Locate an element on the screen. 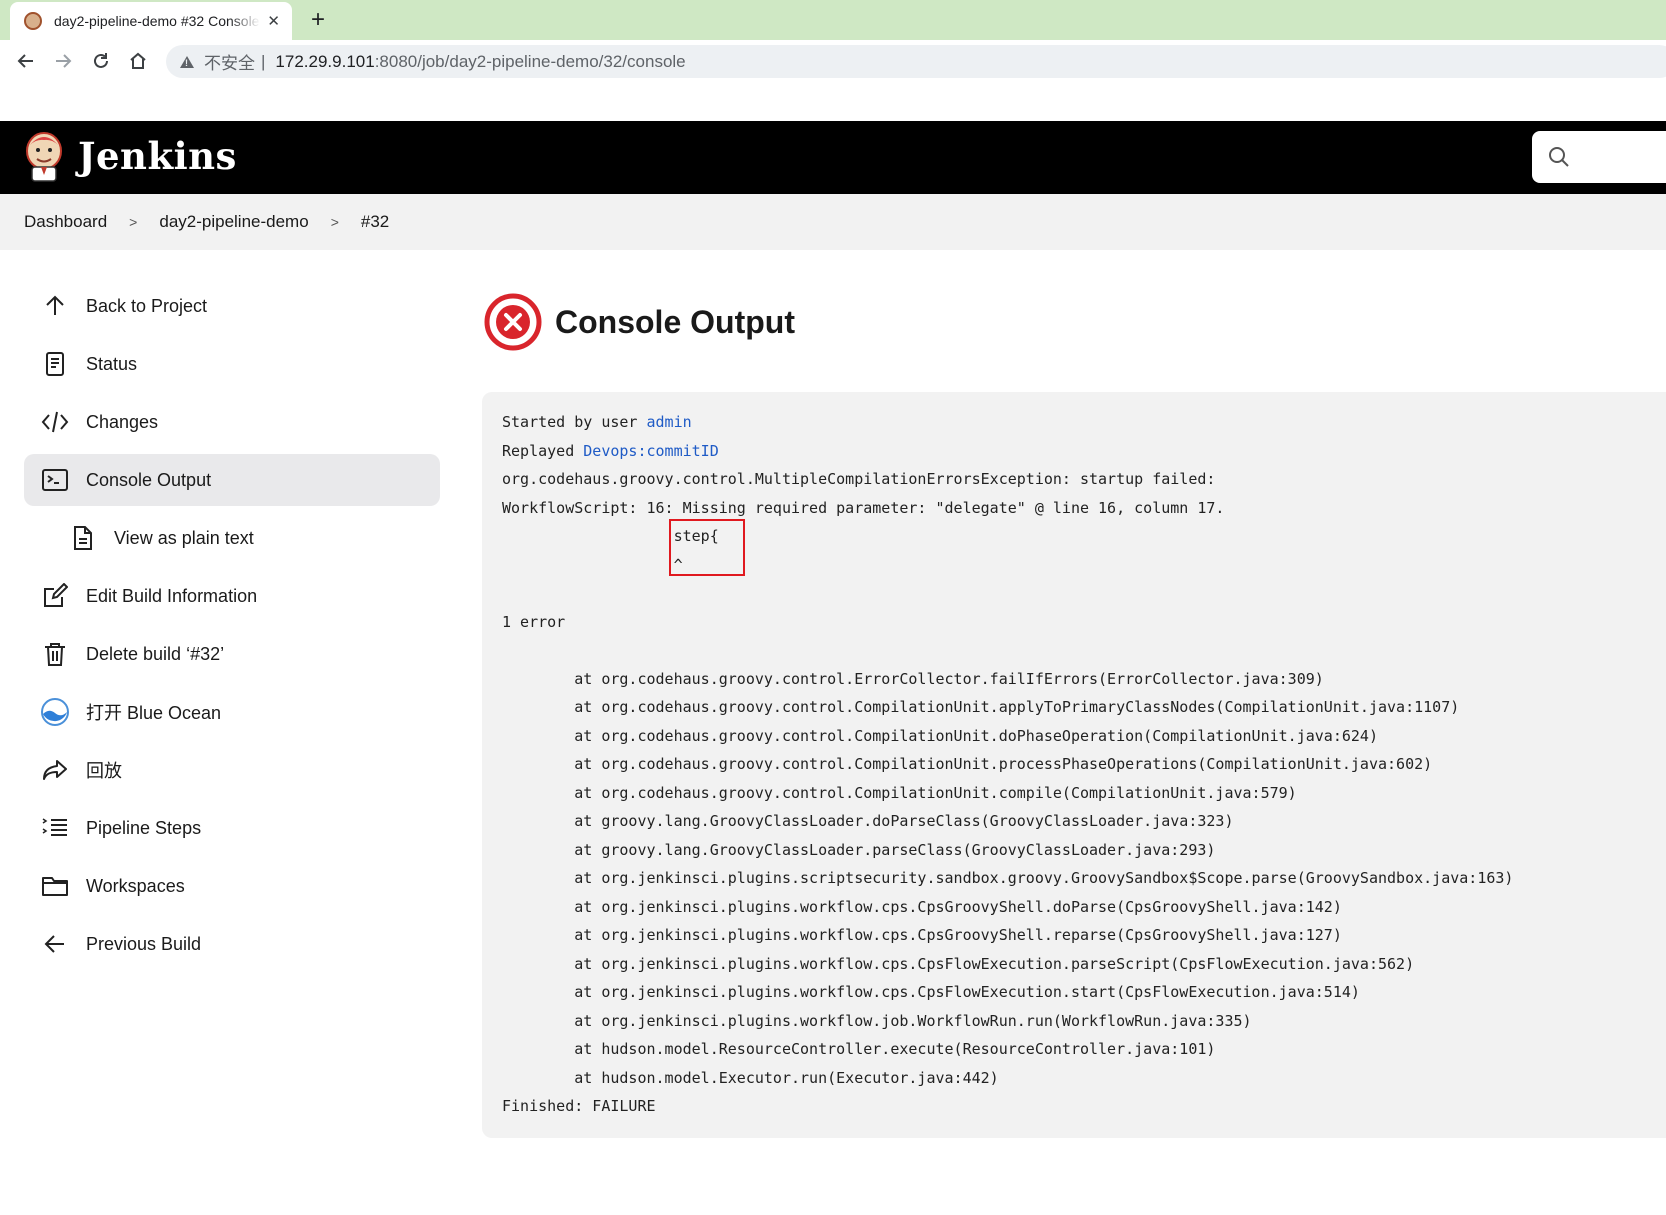  home-icon is located at coordinates (138, 60).